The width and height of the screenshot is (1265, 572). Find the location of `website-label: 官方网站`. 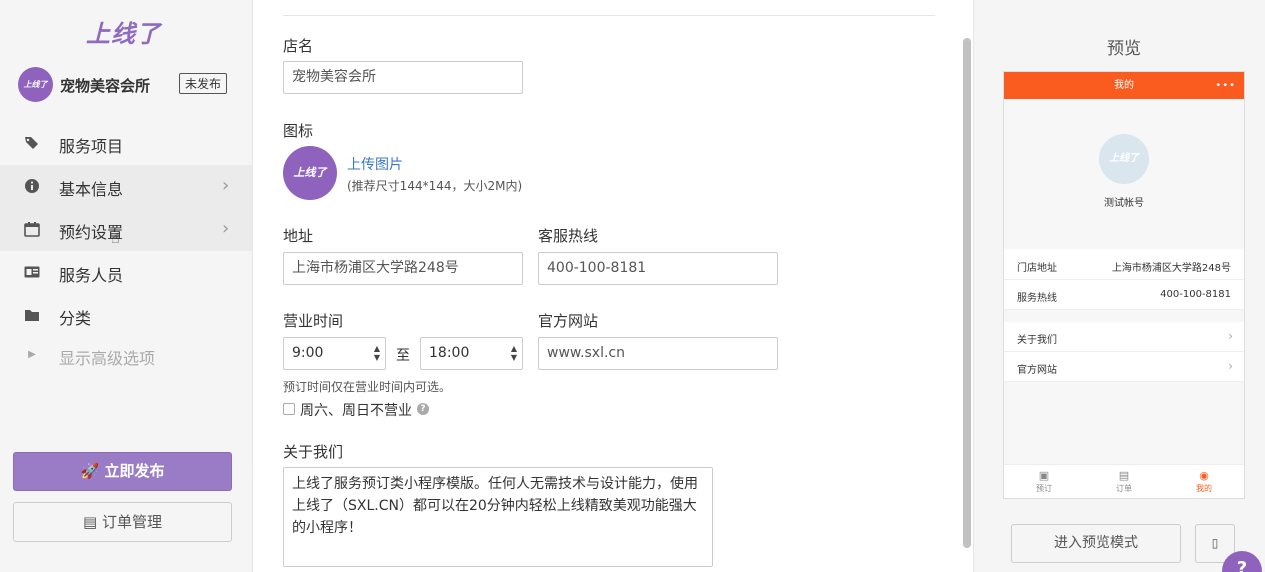

website-label: 官方网站 is located at coordinates (568, 321).